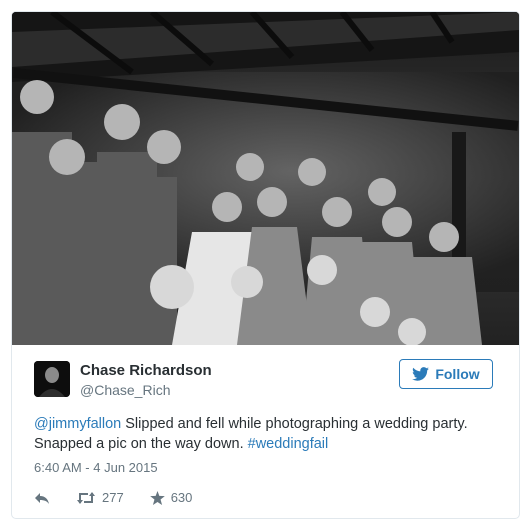 This screenshot has width=532, height=531. Describe the element at coordinates (86, 497) in the screenshot. I see `retweet-icon` at that location.